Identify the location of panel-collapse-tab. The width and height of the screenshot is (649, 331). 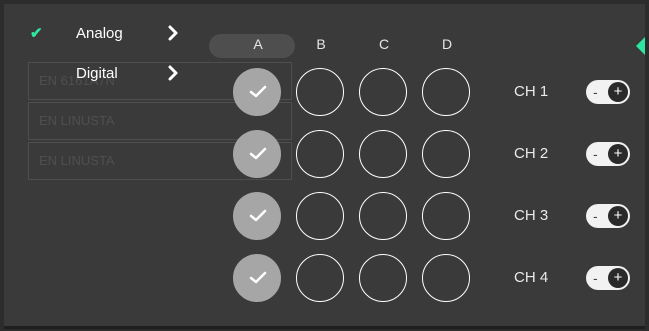
(640, 46).